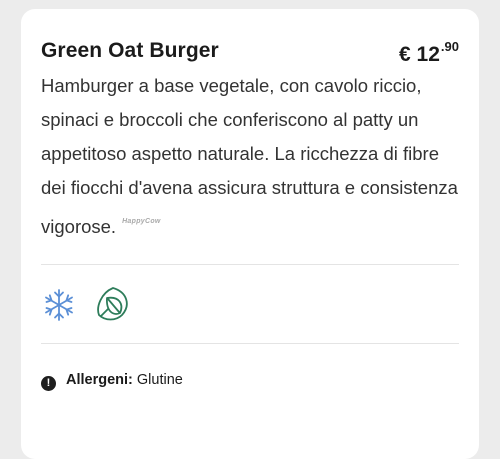 The height and width of the screenshot is (459, 500). Describe the element at coordinates (250, 343) in the screenshot. I see `divider-bottom` at that location.